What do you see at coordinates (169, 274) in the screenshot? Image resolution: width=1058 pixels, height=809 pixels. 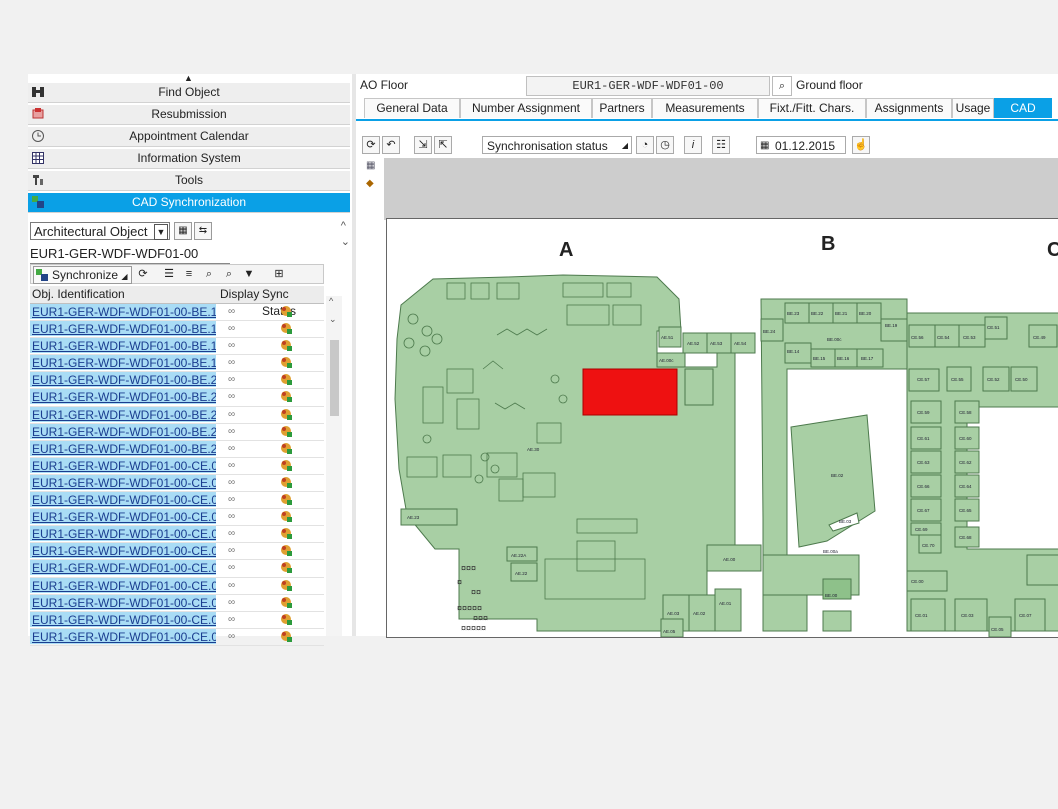 I see `align-center-icon: ☰` at bounding box center [169, 274].